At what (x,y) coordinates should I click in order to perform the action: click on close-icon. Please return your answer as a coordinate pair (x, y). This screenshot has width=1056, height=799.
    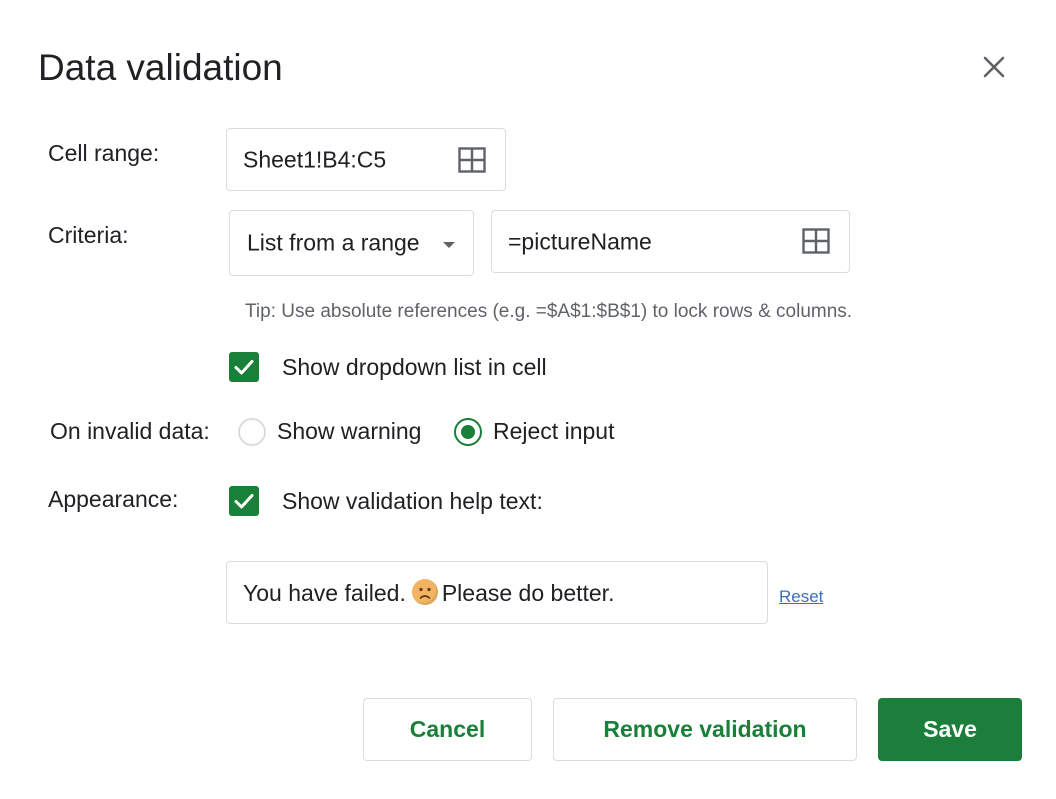
    Looking at the image, I should click on (994, 67).